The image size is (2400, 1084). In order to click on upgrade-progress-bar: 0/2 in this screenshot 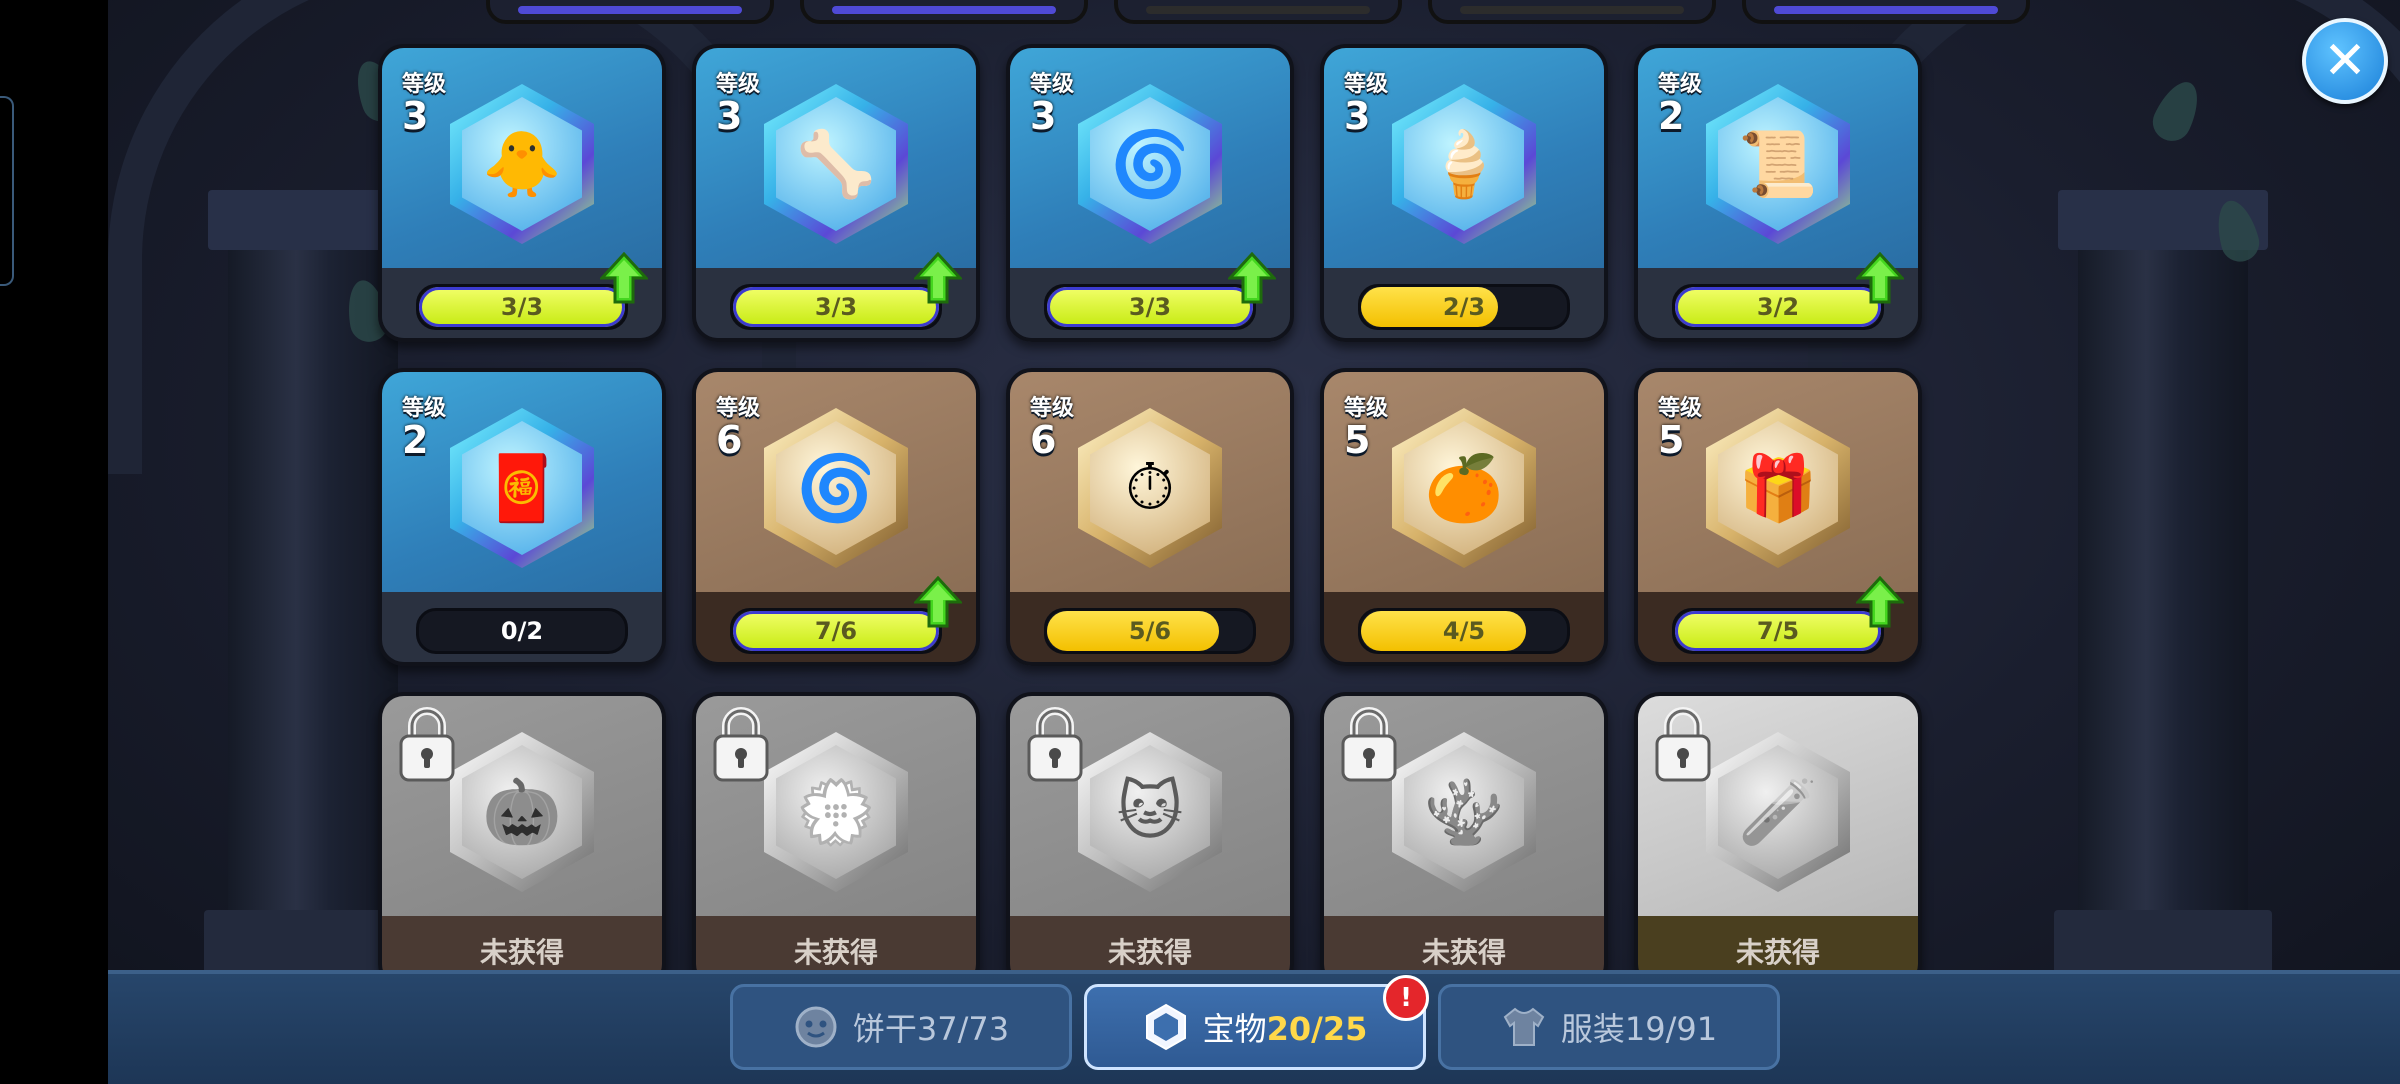, I will do `click(522, 631)`.